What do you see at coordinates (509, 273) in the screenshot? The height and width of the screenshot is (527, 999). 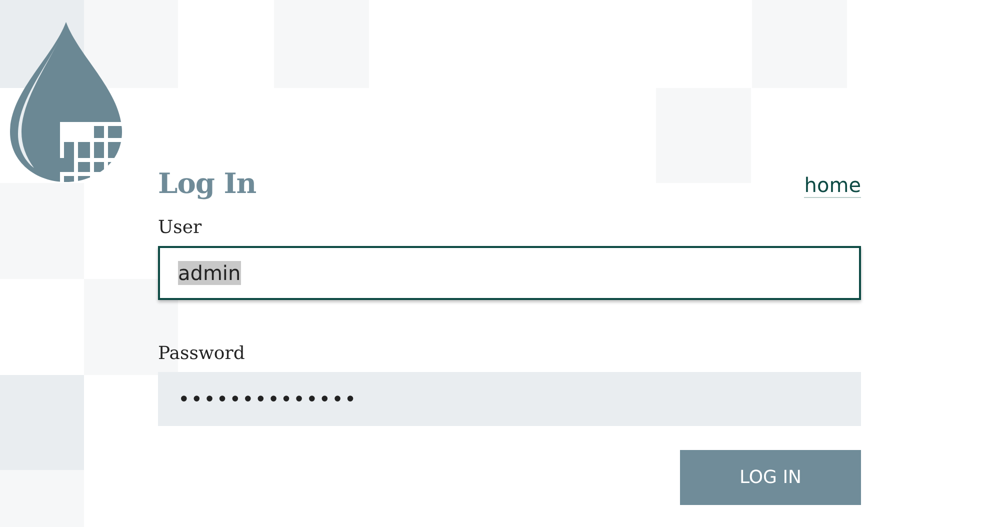 I see `username-field: admin` at bounding box center [509, 273].